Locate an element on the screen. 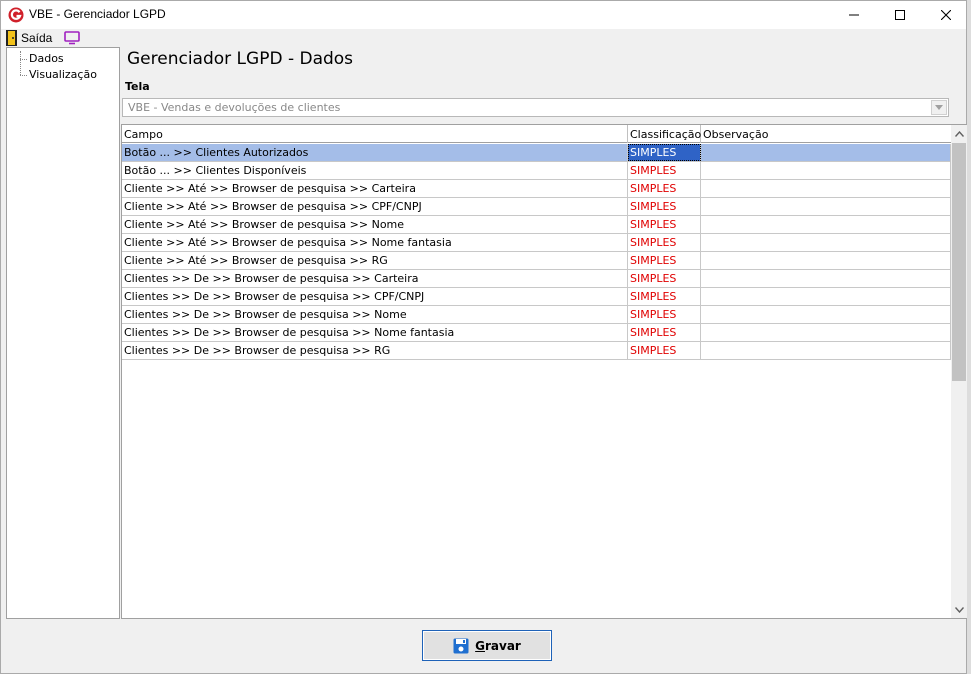 Image resolution: width=971 pixels, height=674 pixels. maximize-icon is located at coordinates (900, 15).